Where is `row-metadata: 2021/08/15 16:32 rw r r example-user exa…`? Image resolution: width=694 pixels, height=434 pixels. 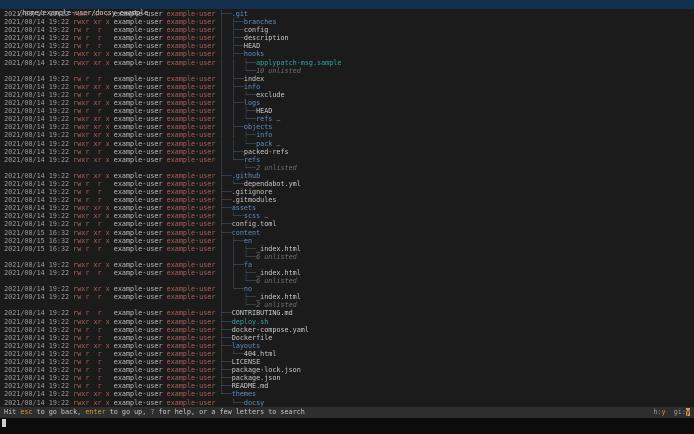
row-metadata: 2021/08/15 16:32 rw r r example-user exa… is located at coordinates (109, 249).